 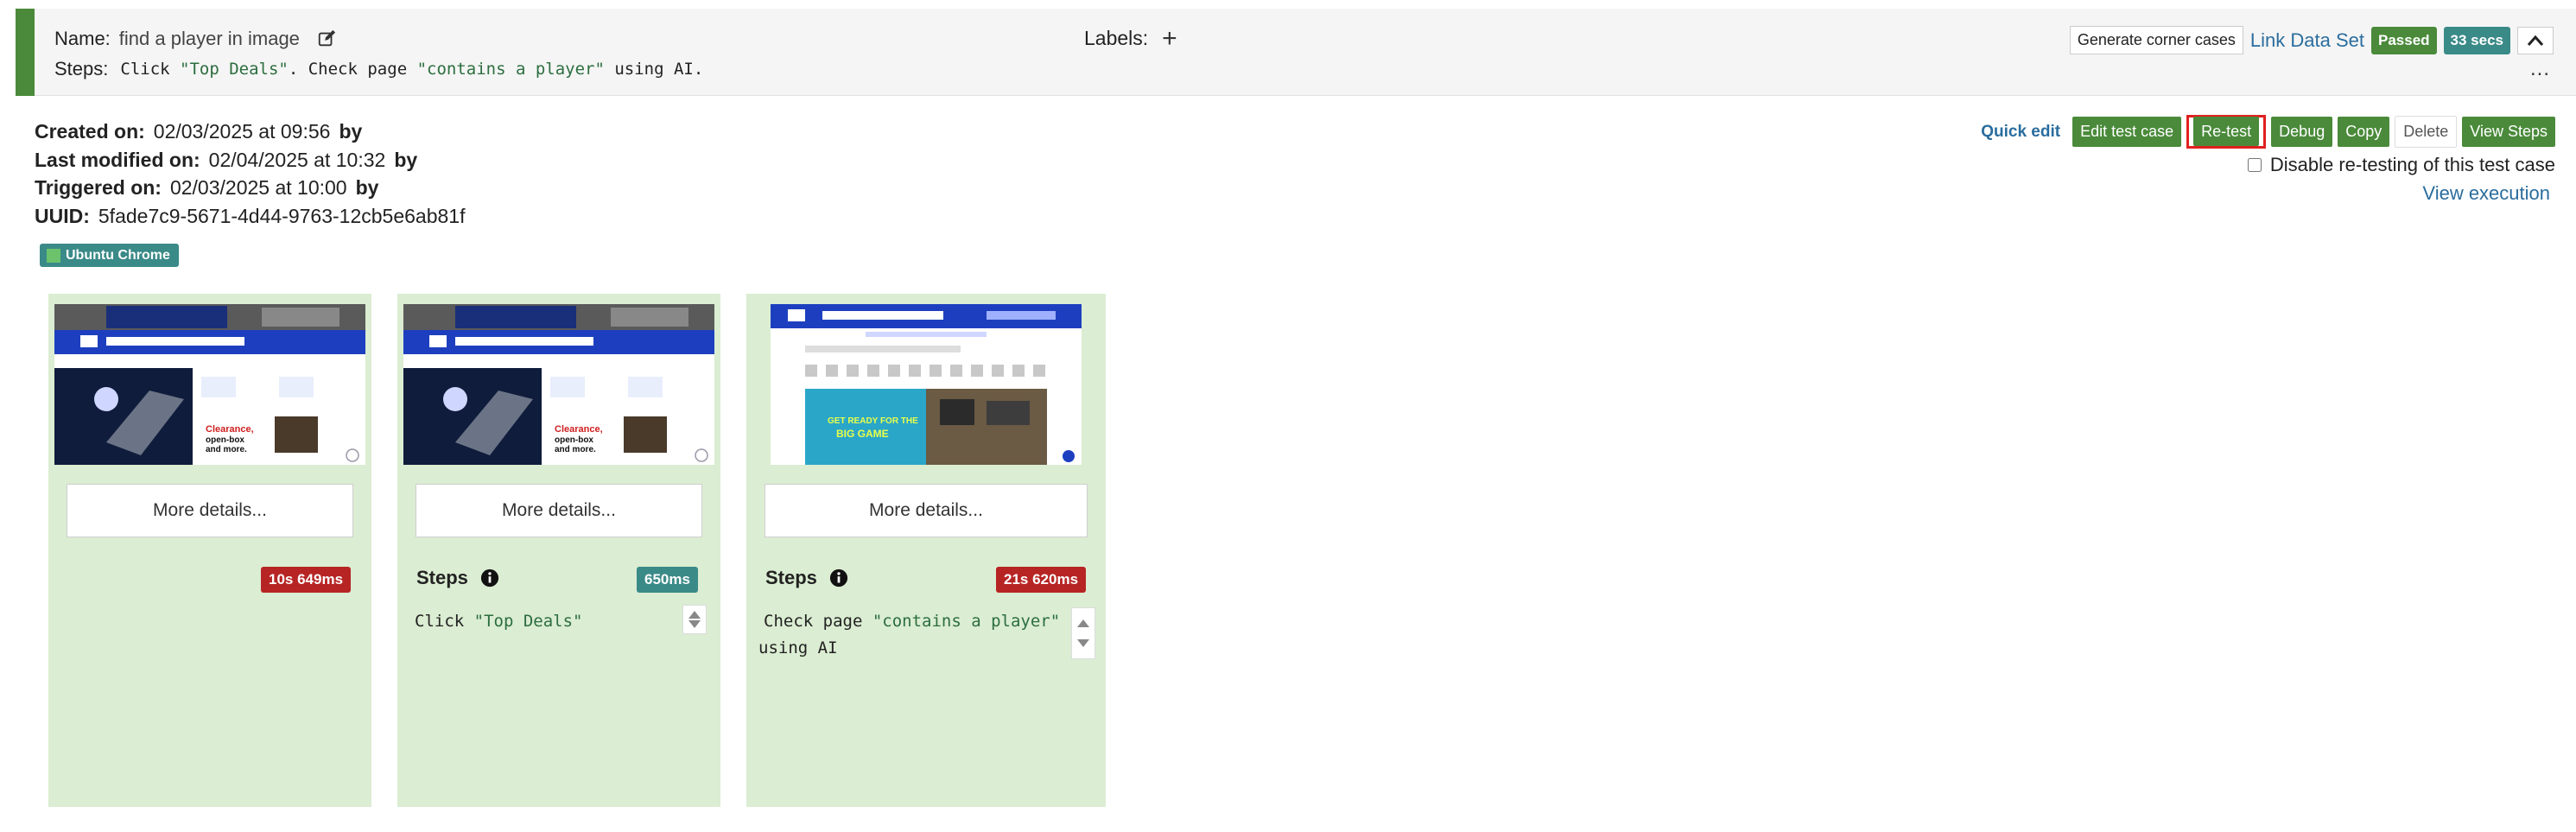 What do you see at coordinates (862, 434) in the screenshot?
I see `svg-text: BIG GAME` at bounding box center [862, 434].